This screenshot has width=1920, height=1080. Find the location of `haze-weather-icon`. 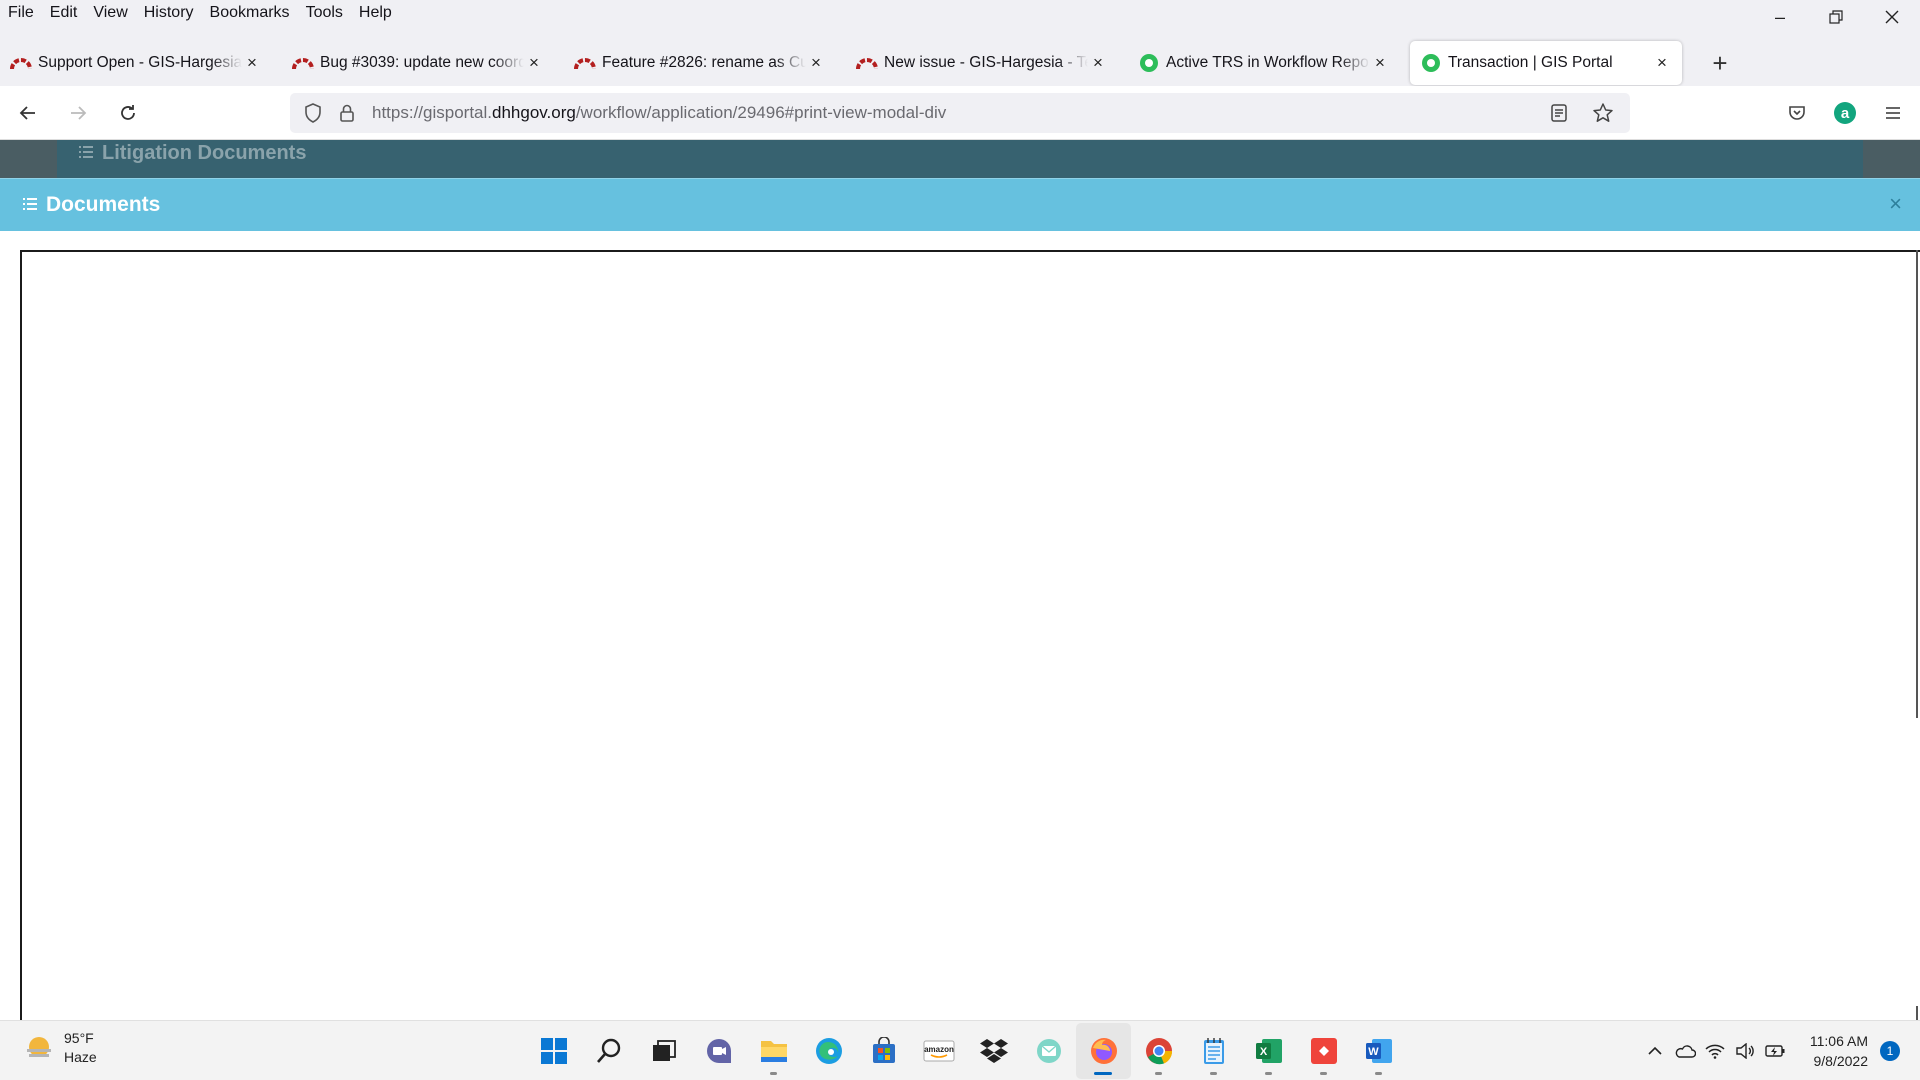

haze-weather-icon is located at coordinates (39, 1048).